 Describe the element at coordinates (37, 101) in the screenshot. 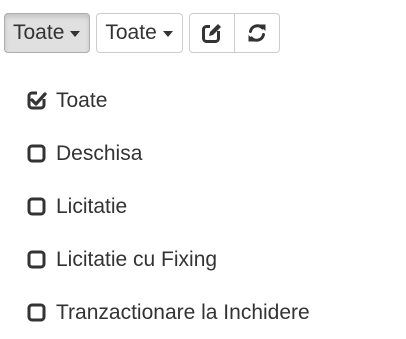

I see `checked-checkbox-icon` at that location.